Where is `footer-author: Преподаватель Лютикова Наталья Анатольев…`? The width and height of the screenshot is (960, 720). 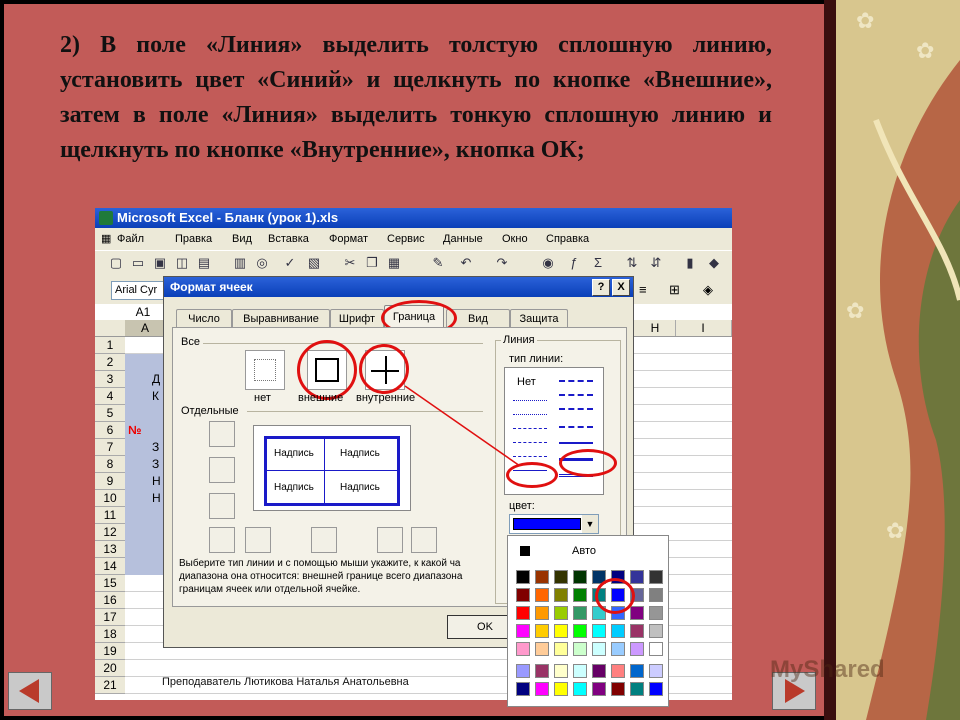 footer-author: Преподаватель Лютикова Наталья Анатольев… is located at coordinates (285, 682).